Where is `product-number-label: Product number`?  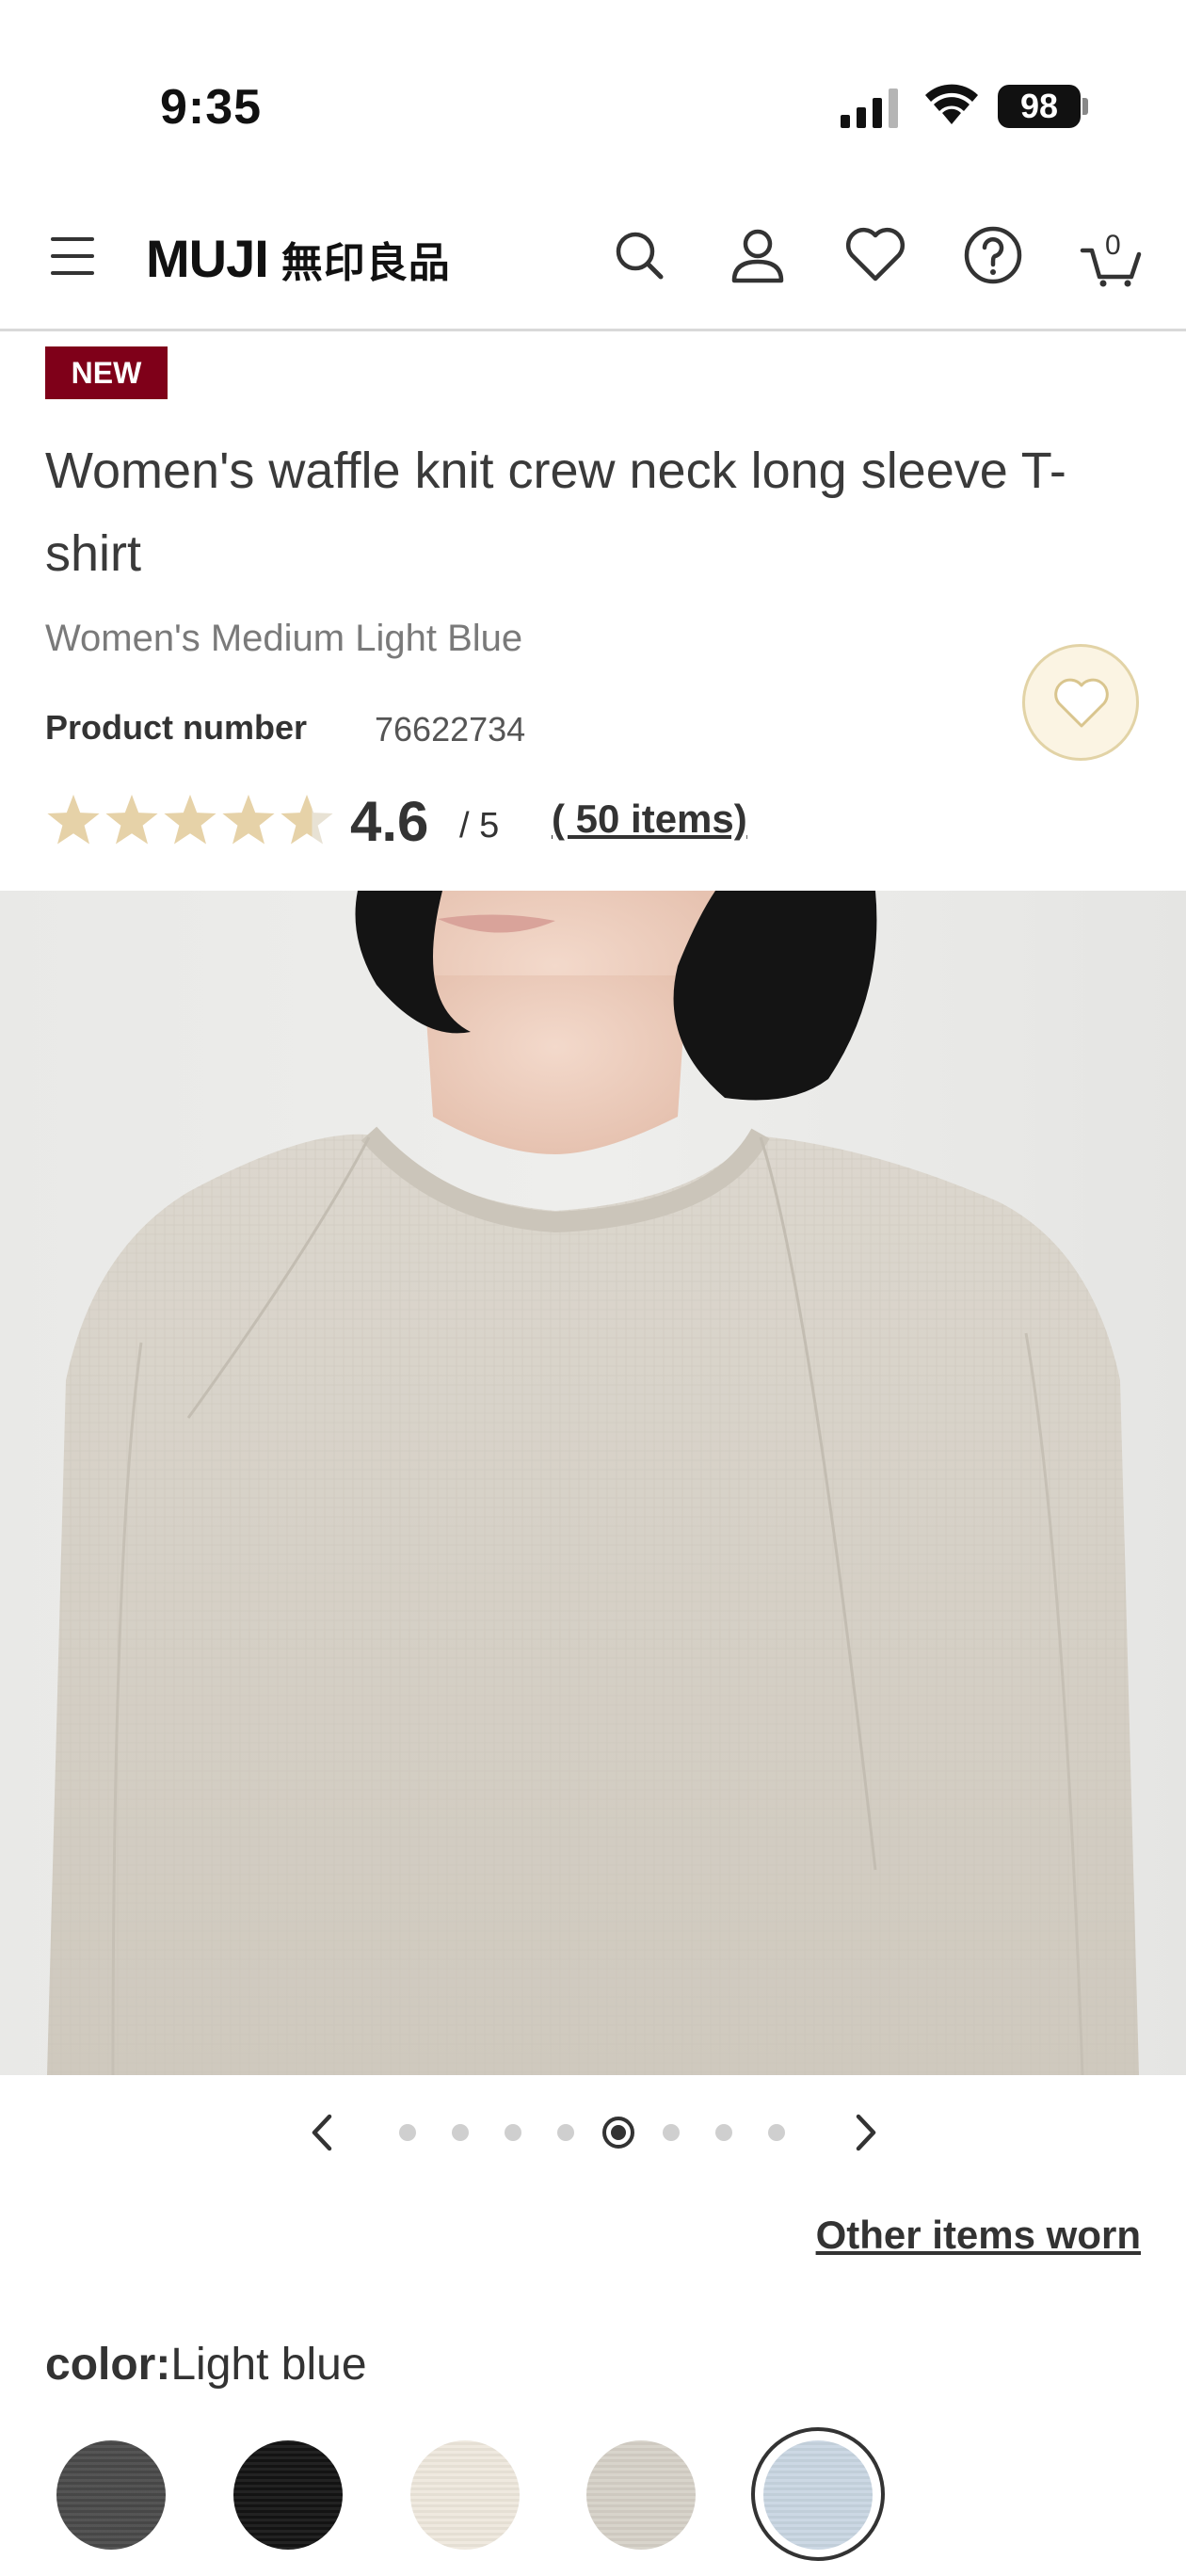
product-number-label: Product number is located at coordinates (176, 727).